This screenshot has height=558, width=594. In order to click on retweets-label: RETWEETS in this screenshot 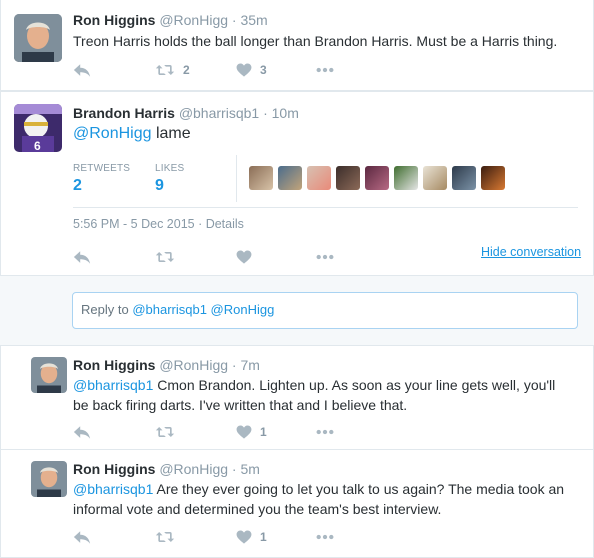, I will do `click(102, 168)`.